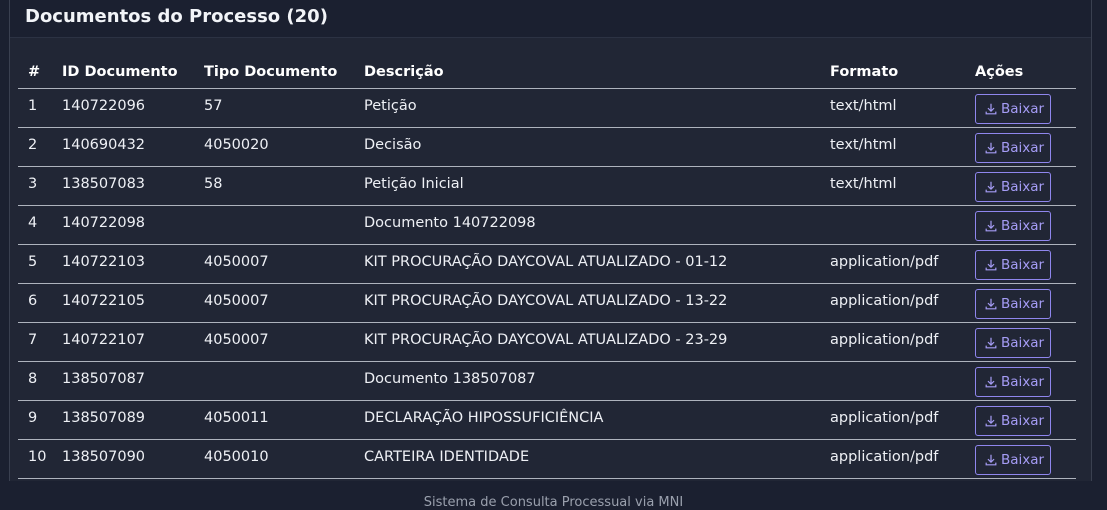  What do you see at coordinates (35, 303) in the screenshot?
I see `row-number: 6` at bounding box center [35, 303].